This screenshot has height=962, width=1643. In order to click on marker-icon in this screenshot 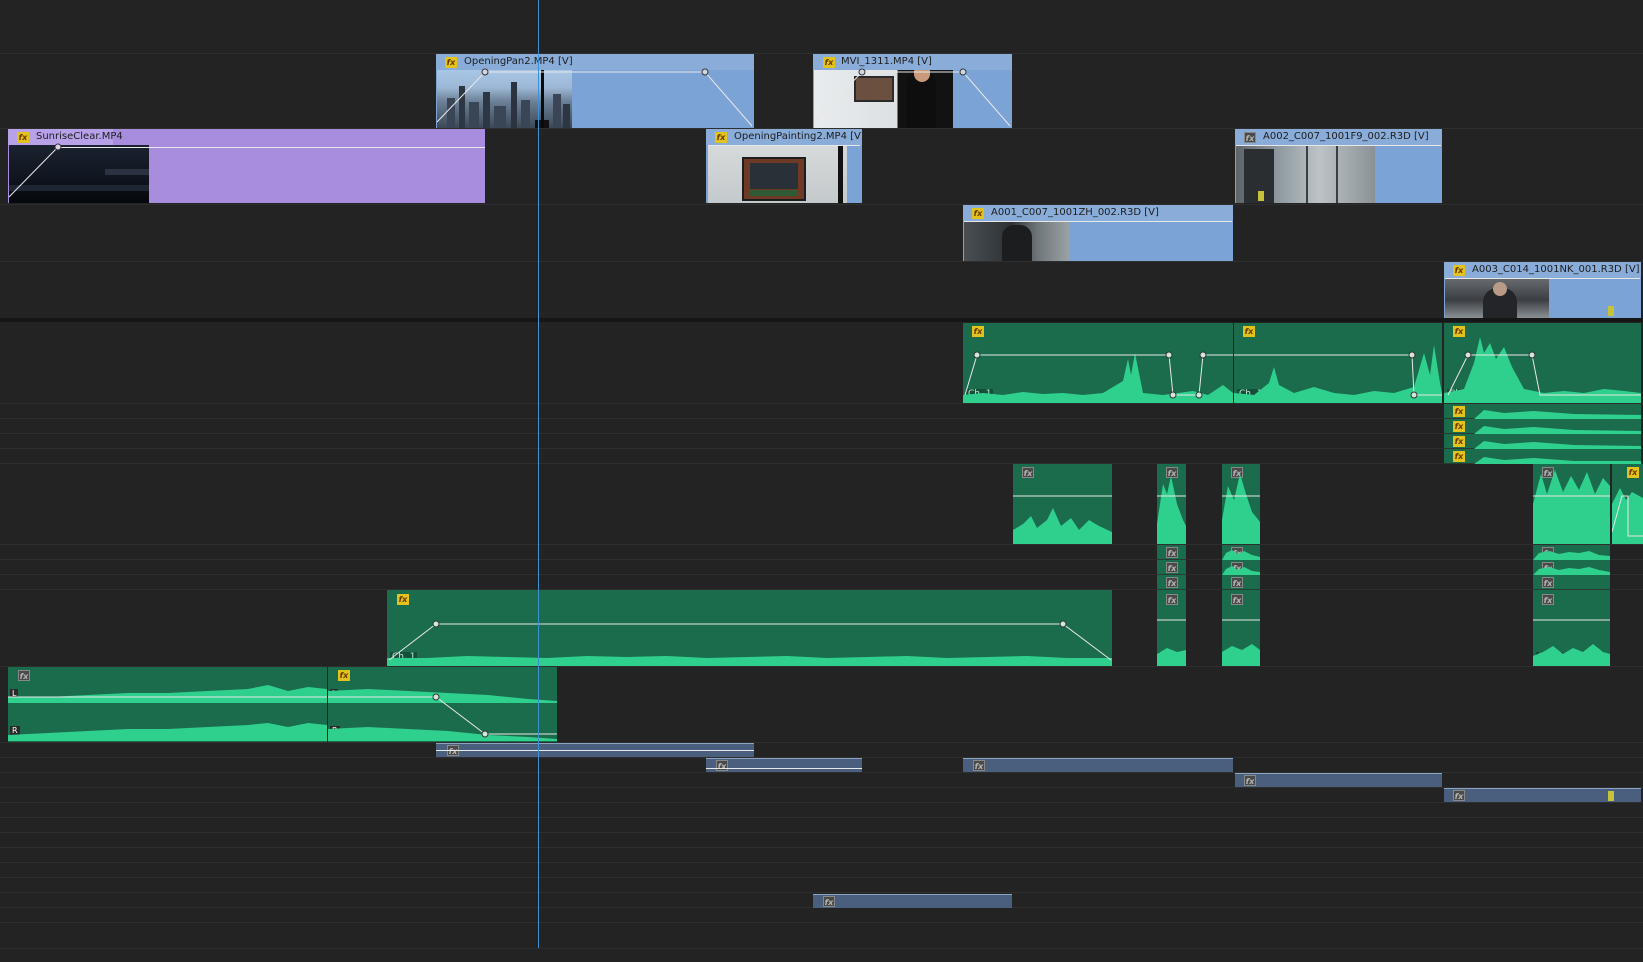, I will do `click(1611, 796)`.